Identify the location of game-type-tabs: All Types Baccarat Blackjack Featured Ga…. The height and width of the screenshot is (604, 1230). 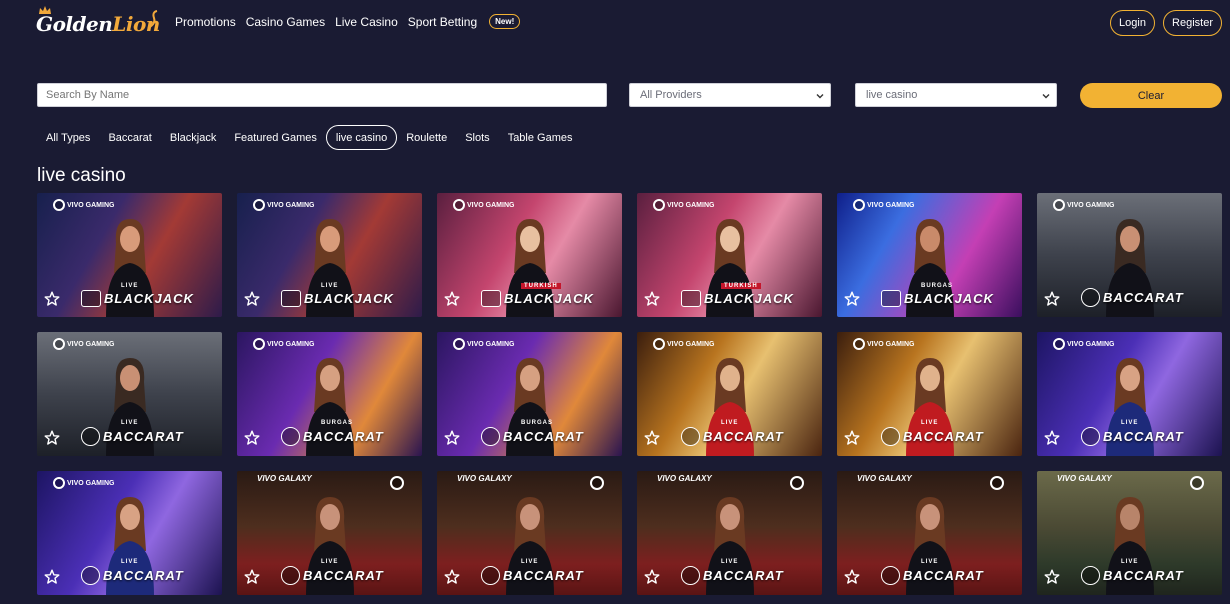
(309, 137).